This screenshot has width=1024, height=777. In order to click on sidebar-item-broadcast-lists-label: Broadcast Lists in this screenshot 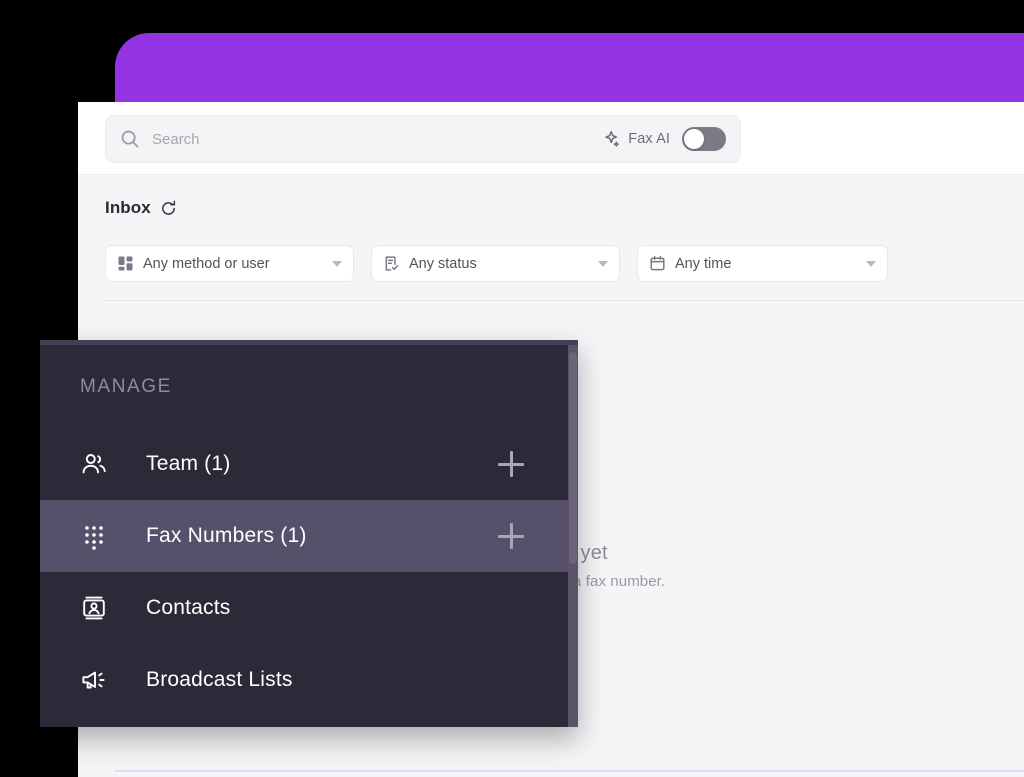, I will do `click(219, 679)`.